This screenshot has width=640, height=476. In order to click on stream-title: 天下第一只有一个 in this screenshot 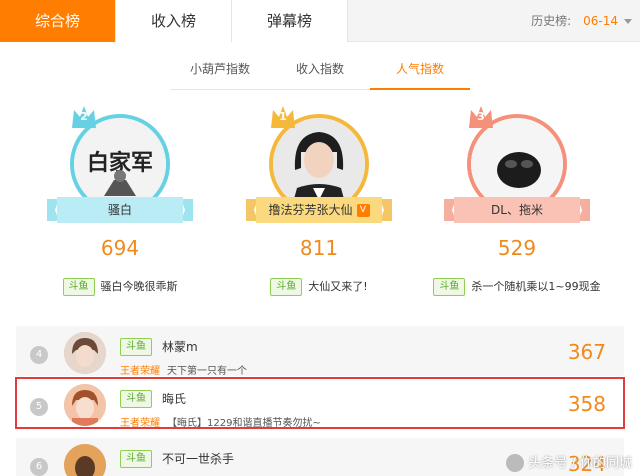, I will do `click(207, 371)`.